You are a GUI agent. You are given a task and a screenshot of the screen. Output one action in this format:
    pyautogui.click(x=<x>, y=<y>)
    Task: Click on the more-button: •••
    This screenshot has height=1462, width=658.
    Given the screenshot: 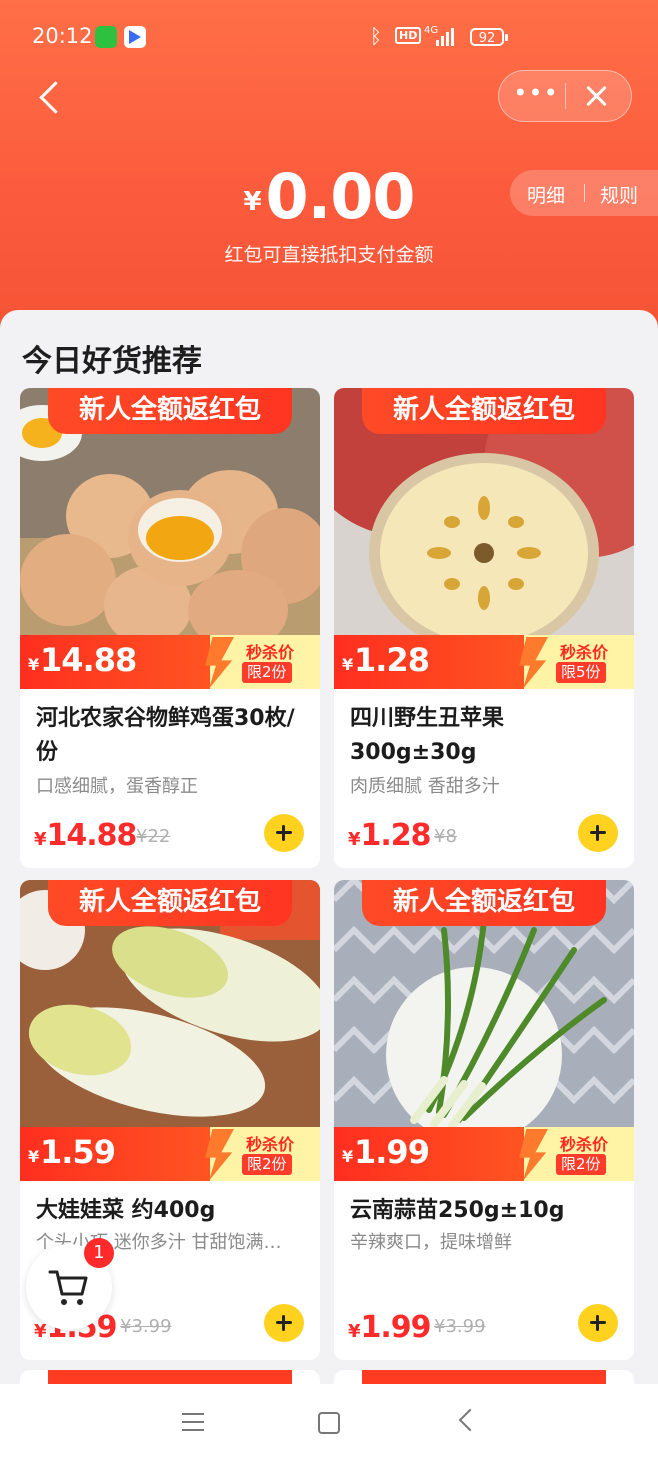 What is the action you would take?
    pyautogui.click(x=536, y=96)
    